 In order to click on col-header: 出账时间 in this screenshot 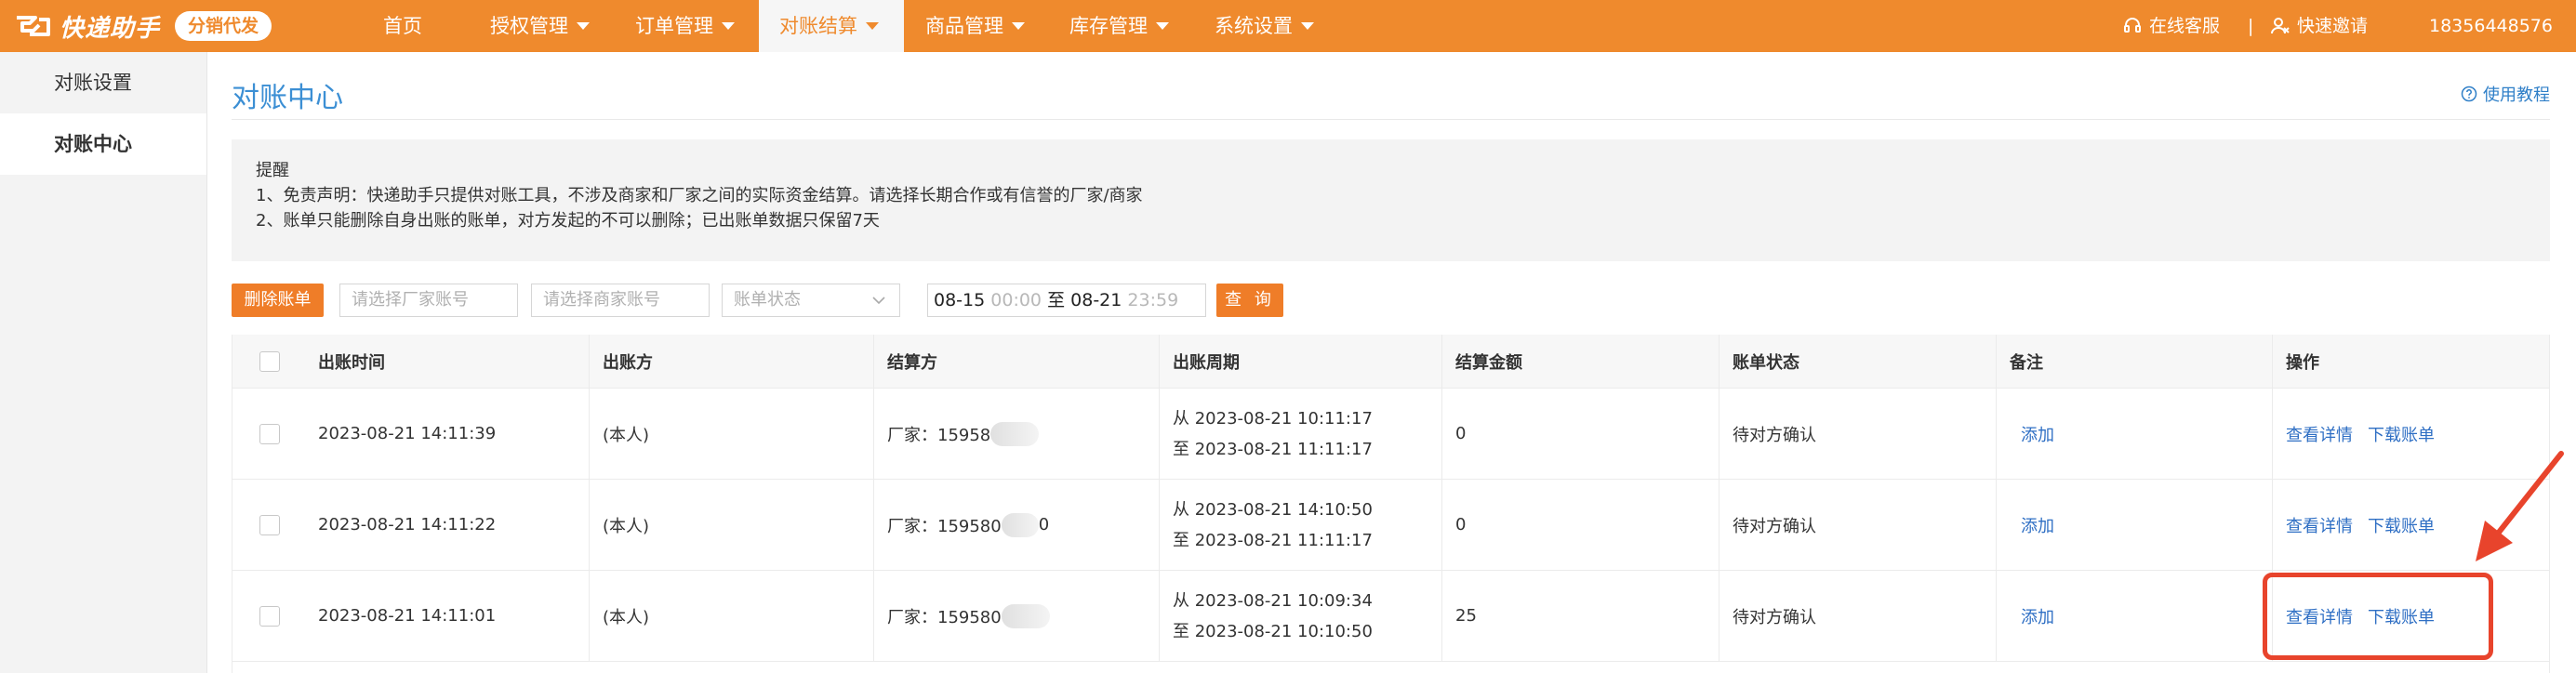, I will do `click(351, 362)`.